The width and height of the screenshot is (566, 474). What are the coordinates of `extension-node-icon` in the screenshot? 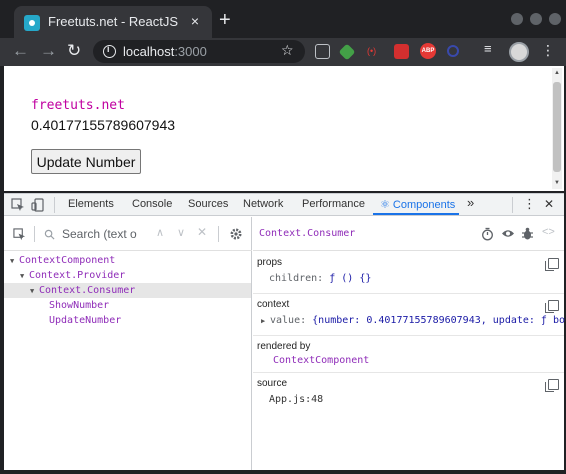 It's located at (347, 52).